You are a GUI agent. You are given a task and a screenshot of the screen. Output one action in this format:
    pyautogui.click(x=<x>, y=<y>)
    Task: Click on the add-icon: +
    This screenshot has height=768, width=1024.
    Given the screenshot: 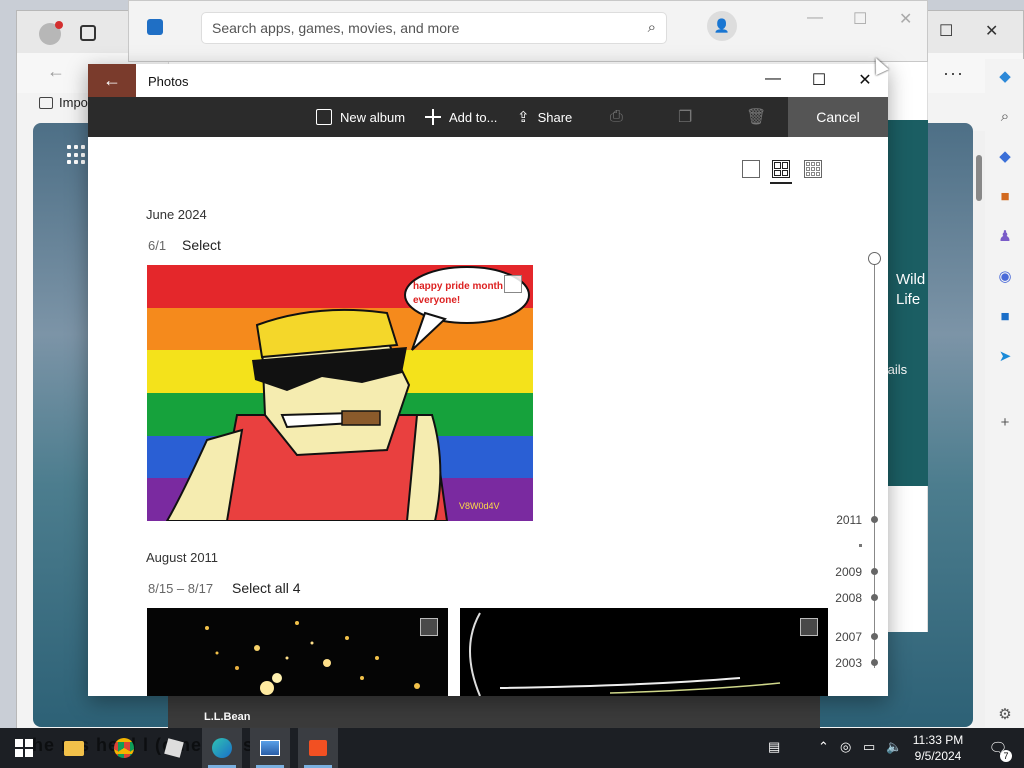 What is the action you would take?
    pyautogui.click(x=1005, y=423)
    